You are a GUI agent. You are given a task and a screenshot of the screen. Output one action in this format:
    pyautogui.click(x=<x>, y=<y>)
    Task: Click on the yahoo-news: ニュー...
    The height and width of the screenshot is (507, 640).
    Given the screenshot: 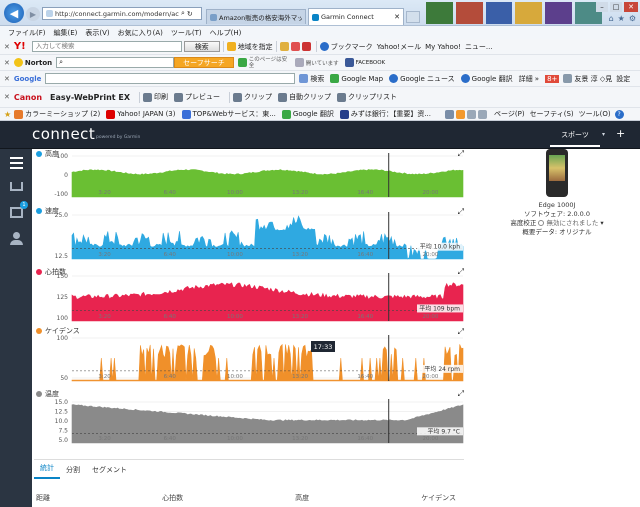 What is the action you would take?
    pyautogui.click(x=479, y=47)
    